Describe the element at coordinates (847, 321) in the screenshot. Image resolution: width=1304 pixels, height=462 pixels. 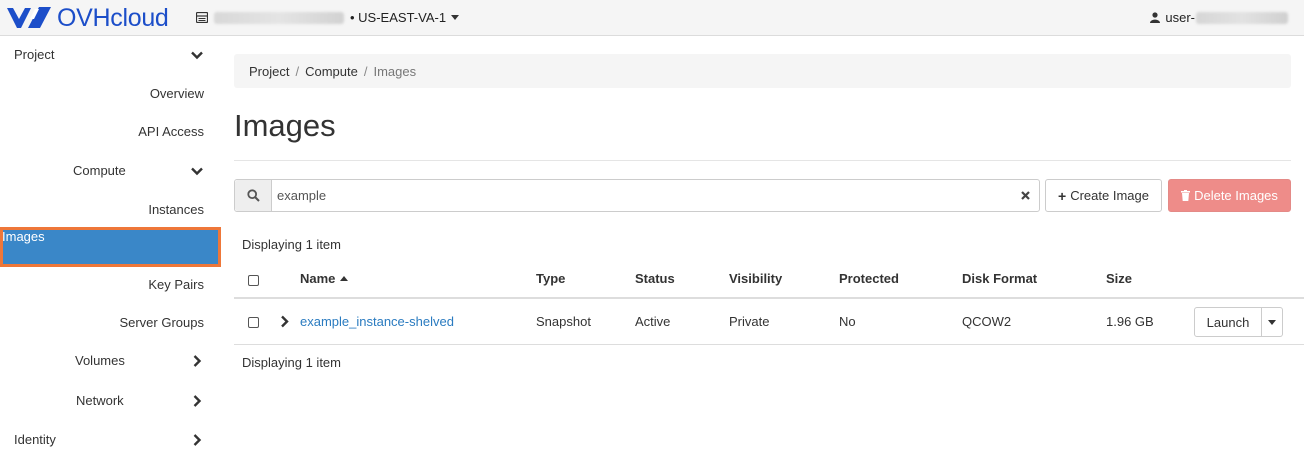
I see `image-protected: No` at that location.